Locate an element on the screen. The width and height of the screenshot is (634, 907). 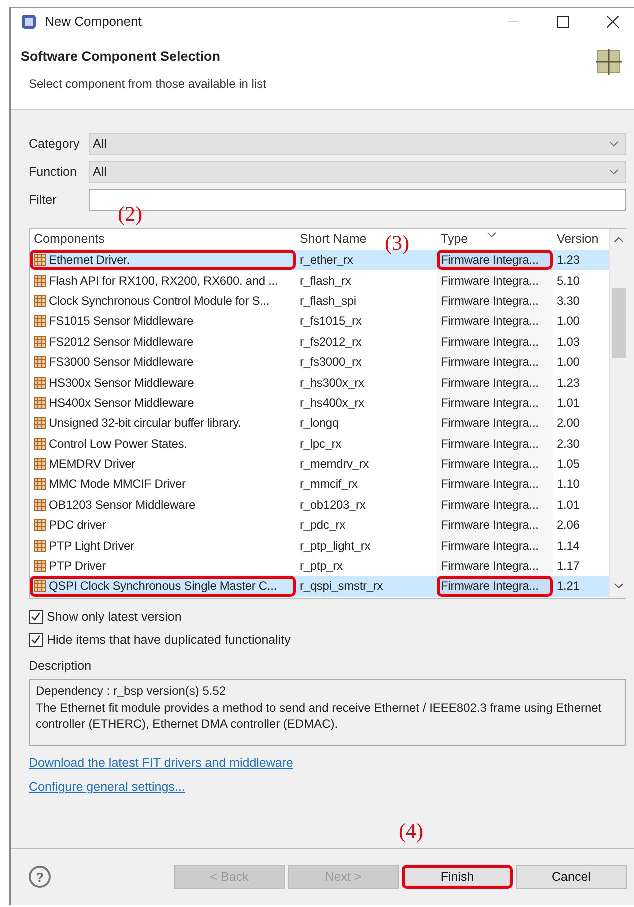
component-cell: PTP Light Driver is located at coordinates (163, 545).